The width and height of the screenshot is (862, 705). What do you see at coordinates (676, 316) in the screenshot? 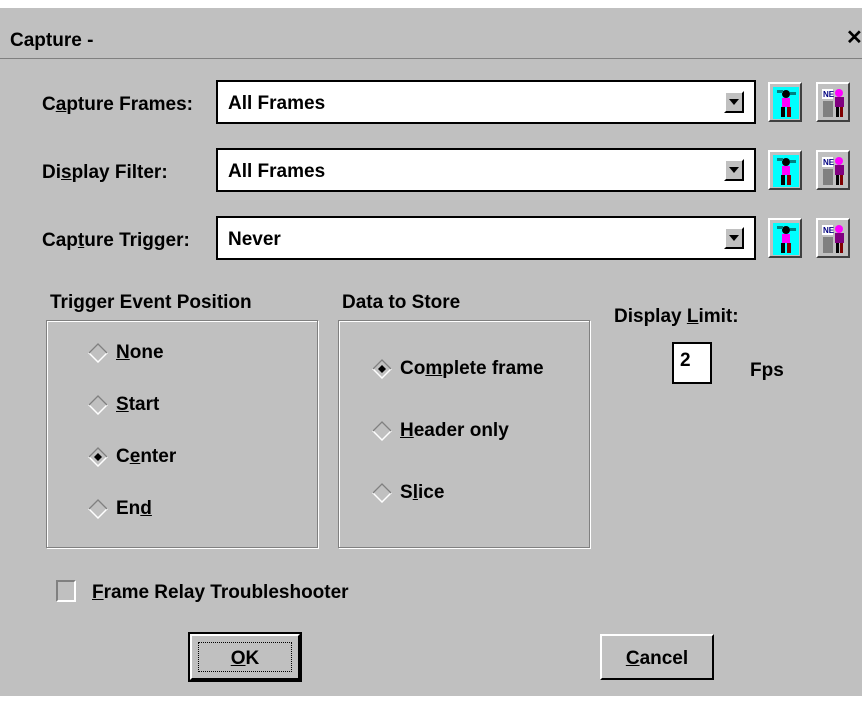
I see `display-limit-label: Display Limit:` at bounding box center [676, 316].